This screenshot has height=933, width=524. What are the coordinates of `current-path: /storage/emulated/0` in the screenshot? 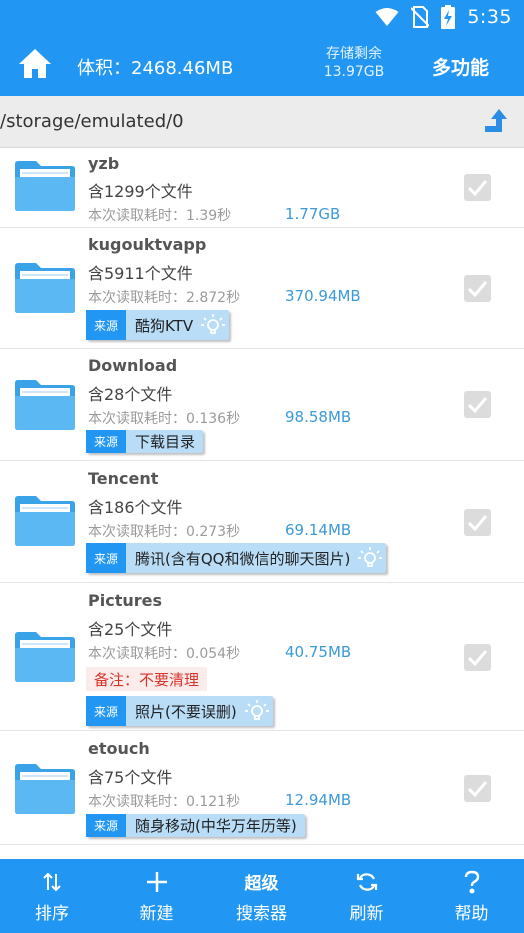 It's located at (92, 121).